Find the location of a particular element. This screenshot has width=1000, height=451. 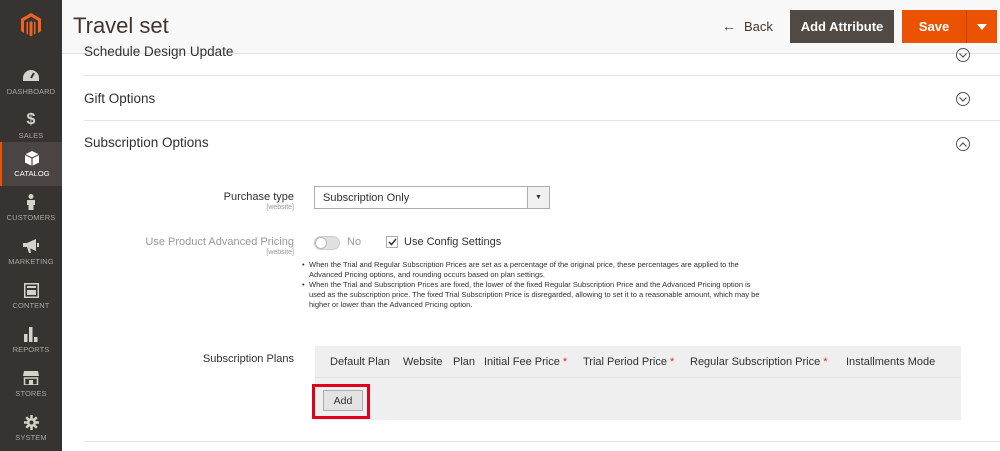

layout-icon is located at coordinates (31, 290).